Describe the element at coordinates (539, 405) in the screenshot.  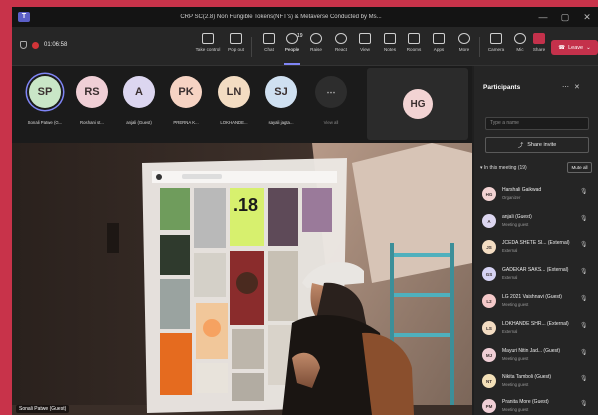
I see `participant-row: PM Pranita More (Guest) Meeting guest 🎙` at that location.